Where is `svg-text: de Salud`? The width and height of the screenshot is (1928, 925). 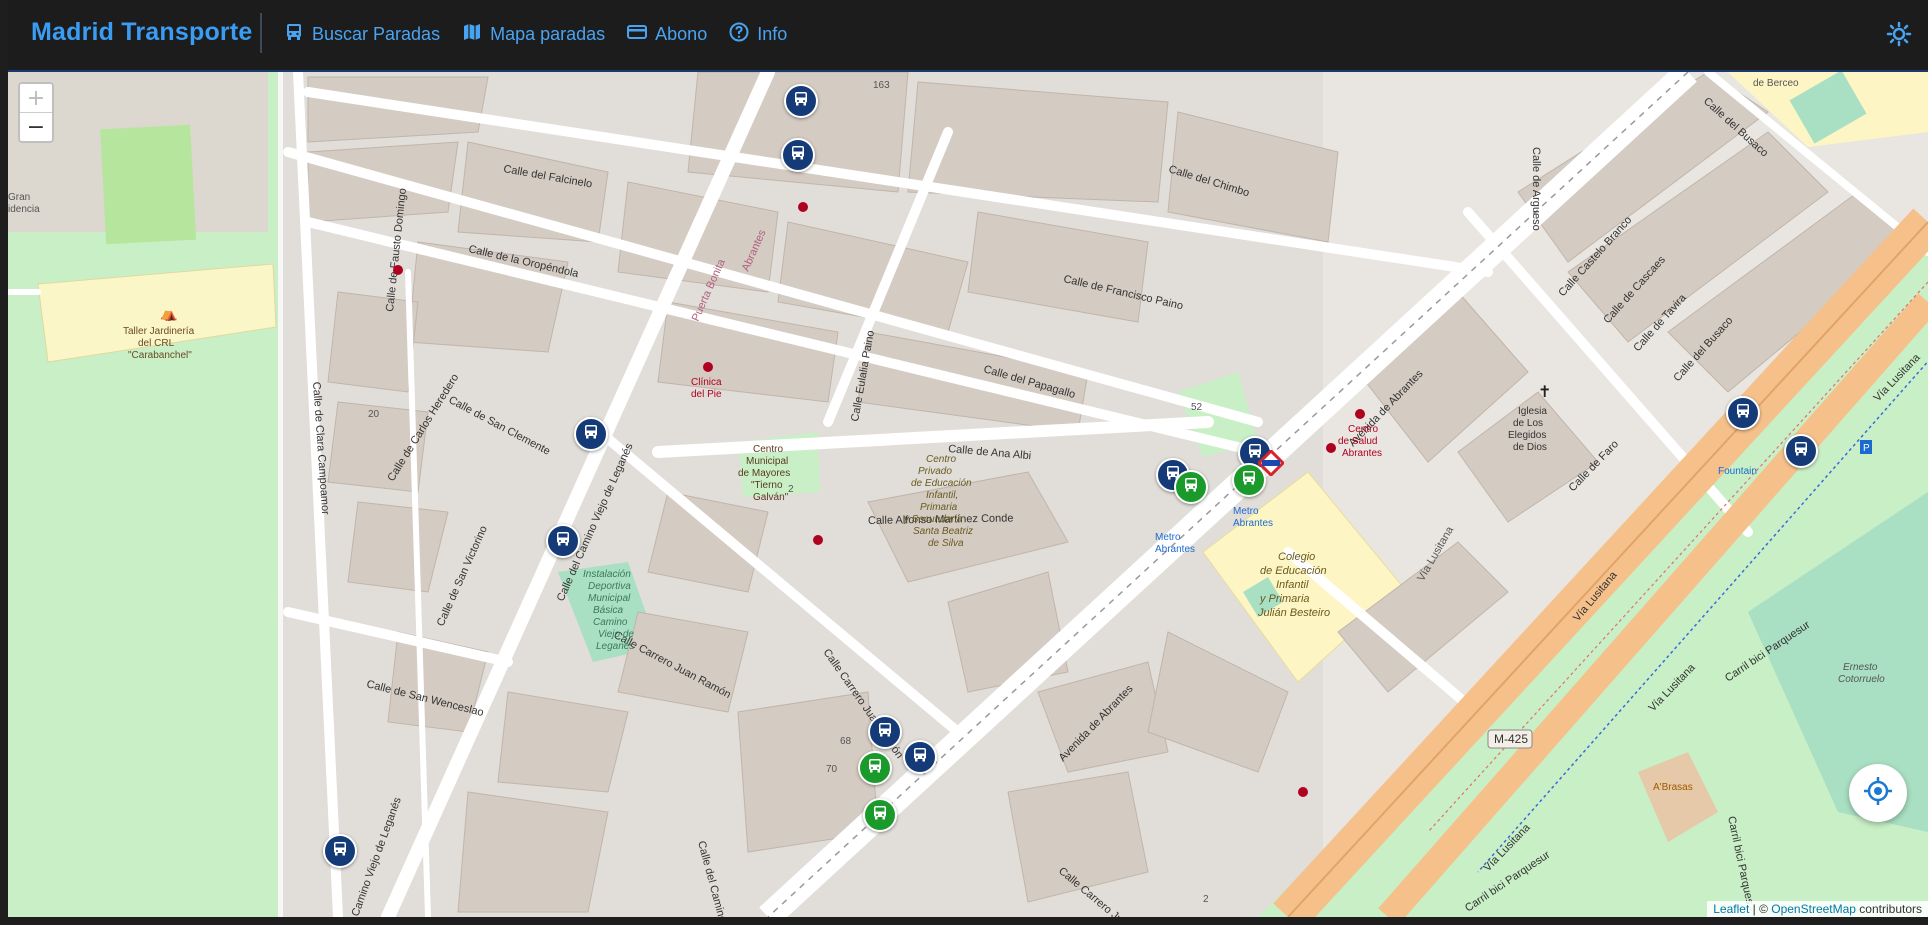
svg-text: de Salud is located at coordinates (1357, 441).